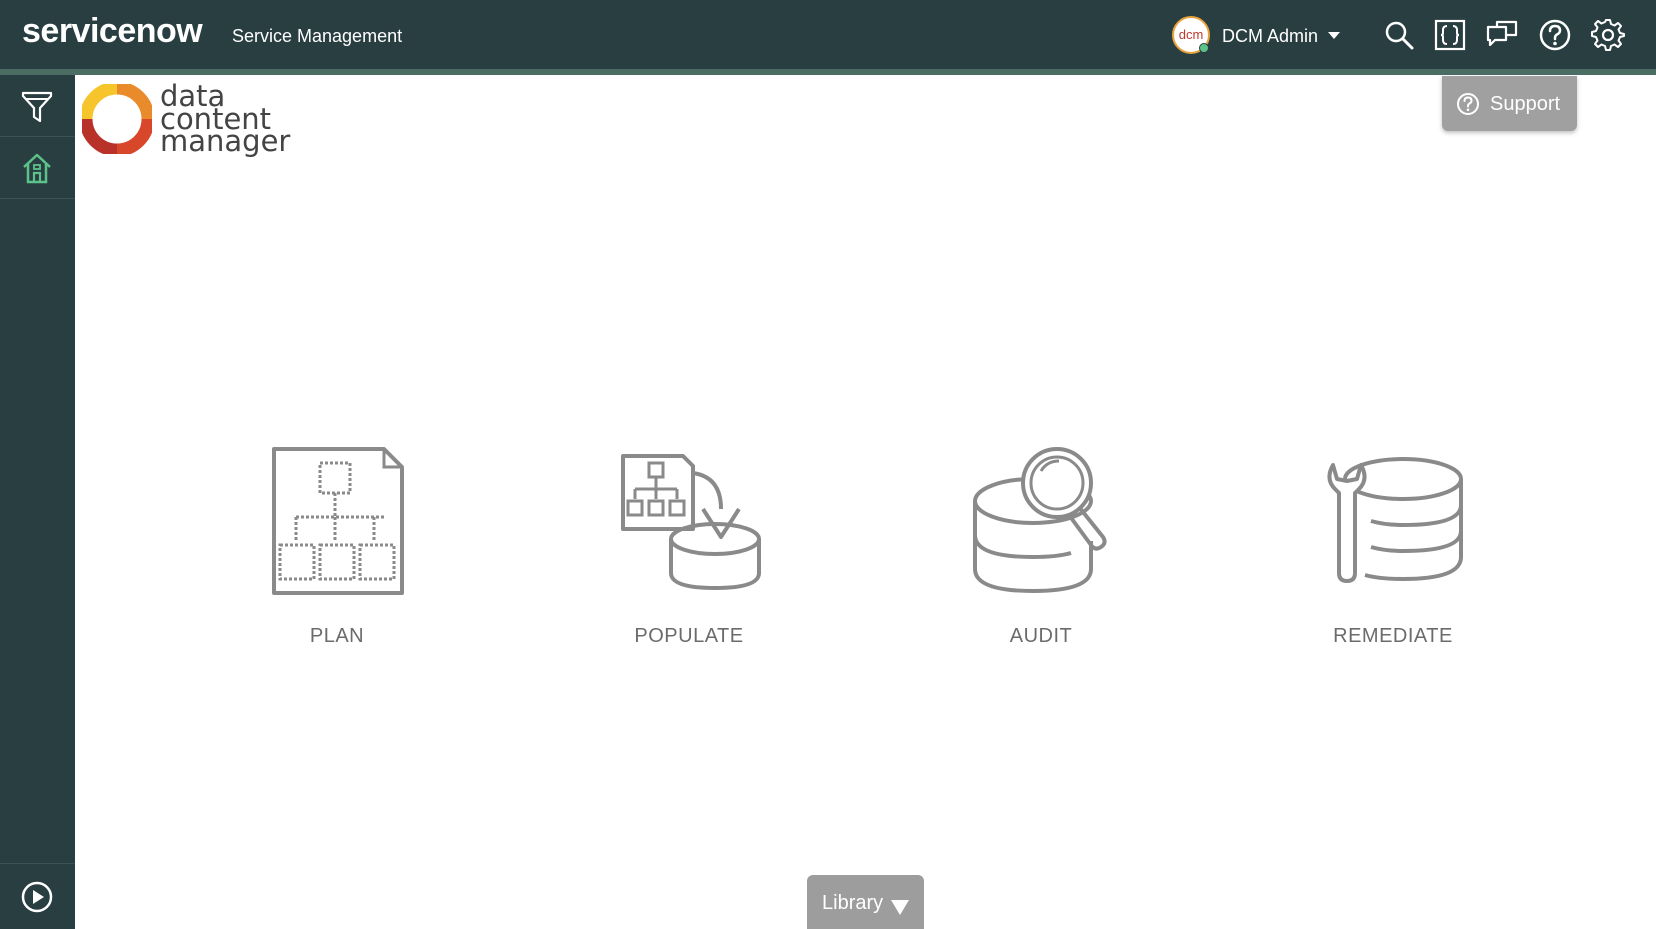 The height and width of the screenshot is (929, 1656). I want to click on tile-label-populate: POPULATE, so click(689, 636).